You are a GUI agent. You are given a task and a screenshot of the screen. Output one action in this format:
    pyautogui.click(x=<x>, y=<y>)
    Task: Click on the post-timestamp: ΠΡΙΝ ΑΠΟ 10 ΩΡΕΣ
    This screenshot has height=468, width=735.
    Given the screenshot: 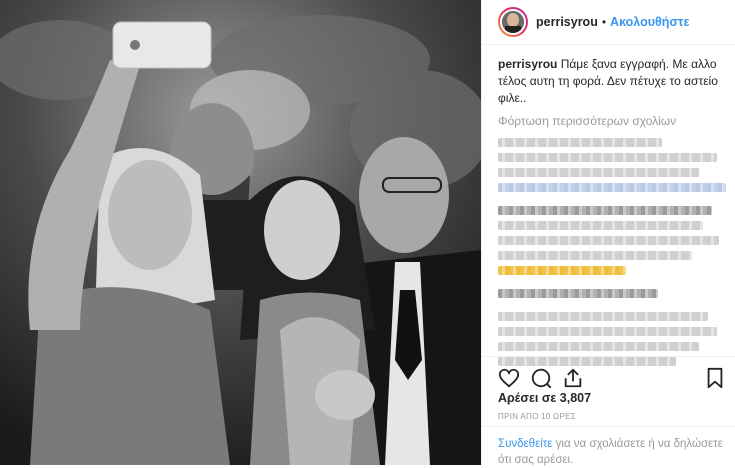 What is the action you would take?
    pyautogui.click(x=537, y=416)
    